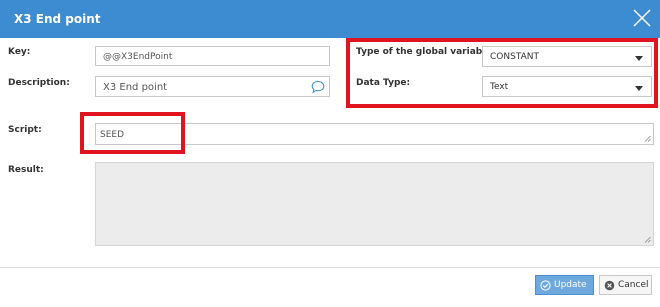  I want to click on comment-bubble-icon, so click(318, 87).